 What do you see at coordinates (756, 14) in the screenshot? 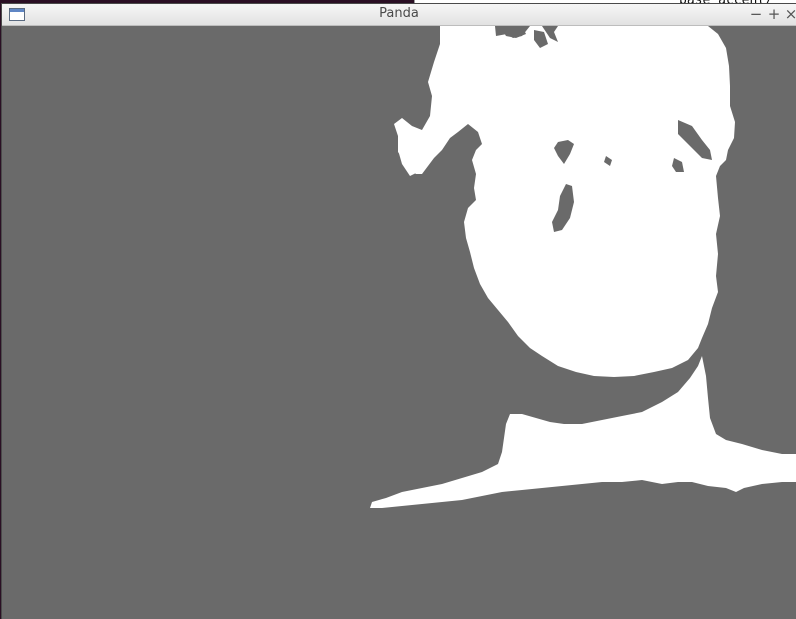
I see `minimize-button: −` at bounding box center [756, 14].